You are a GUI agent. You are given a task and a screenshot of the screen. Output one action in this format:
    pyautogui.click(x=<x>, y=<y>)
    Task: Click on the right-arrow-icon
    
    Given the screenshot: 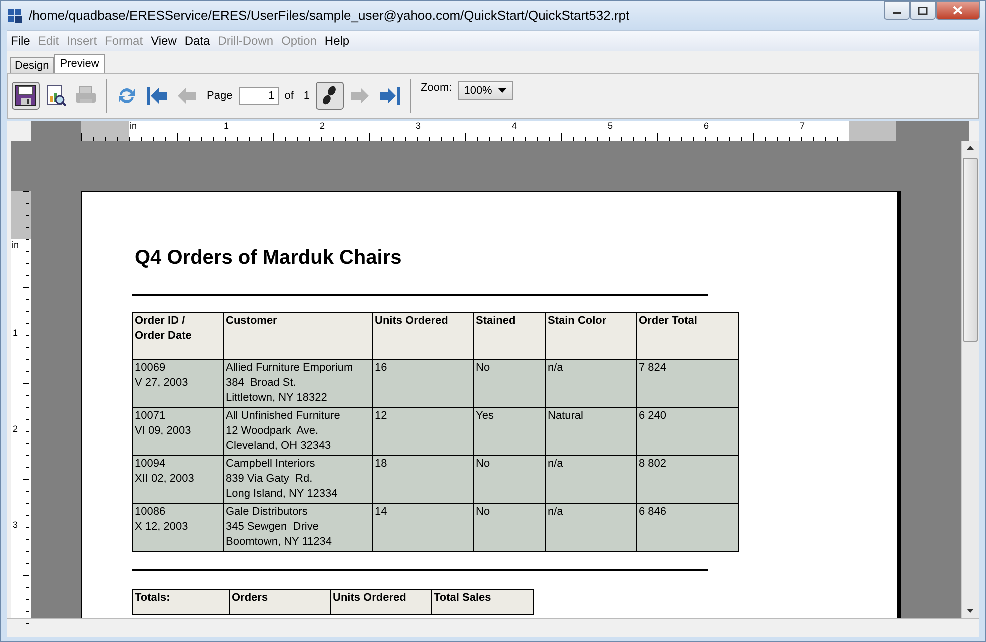 What is the action you would take?
    pyautogui.click(x=360, y=96)
    